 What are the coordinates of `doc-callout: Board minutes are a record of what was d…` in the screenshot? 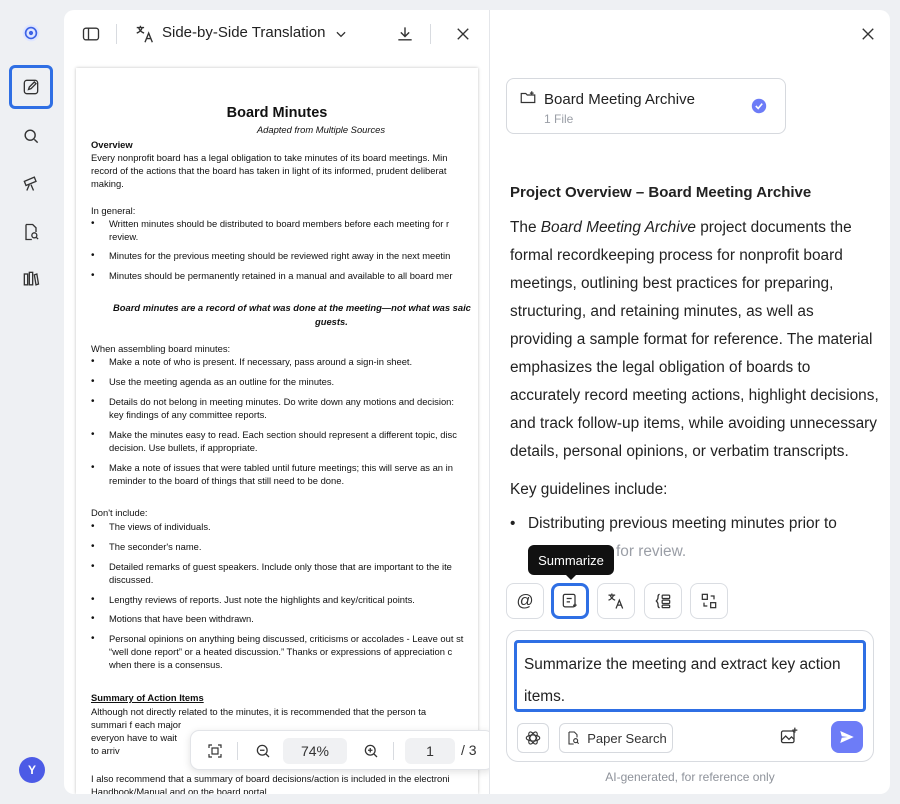 It's located at (292, 307).